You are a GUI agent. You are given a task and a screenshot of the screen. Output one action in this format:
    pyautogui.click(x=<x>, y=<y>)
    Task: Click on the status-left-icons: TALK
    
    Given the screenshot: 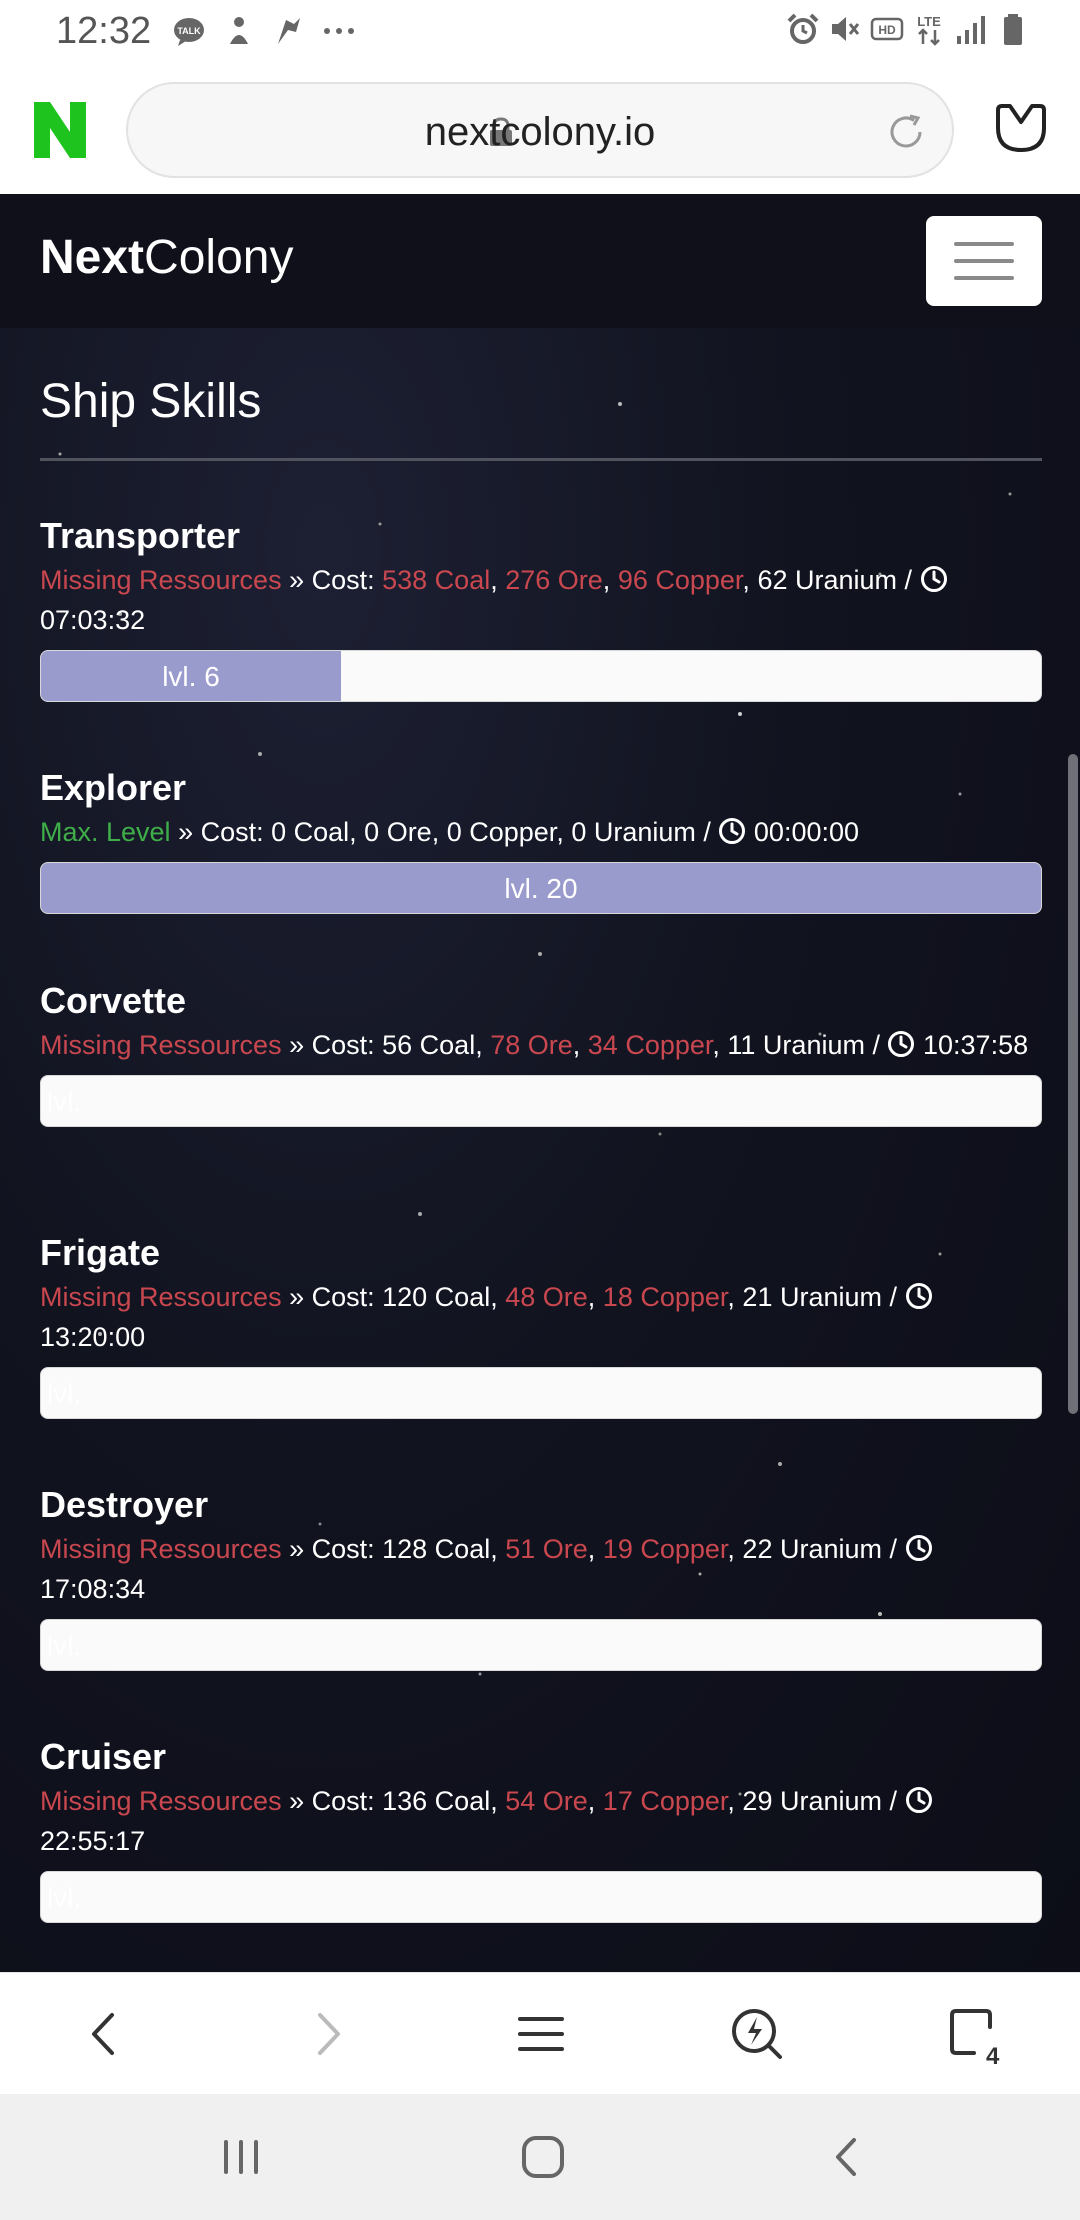 What is the action you would take?
    pyautogui.click(x=264, y=31)
    